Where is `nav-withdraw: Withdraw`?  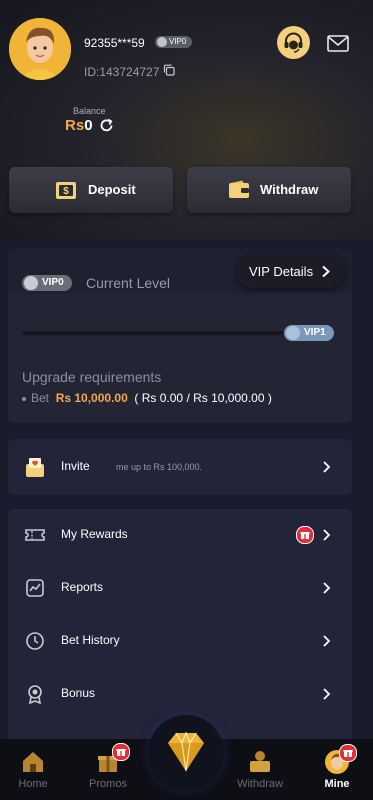 nav-withdraw: Withdraw is located at coordinates (260, 769).